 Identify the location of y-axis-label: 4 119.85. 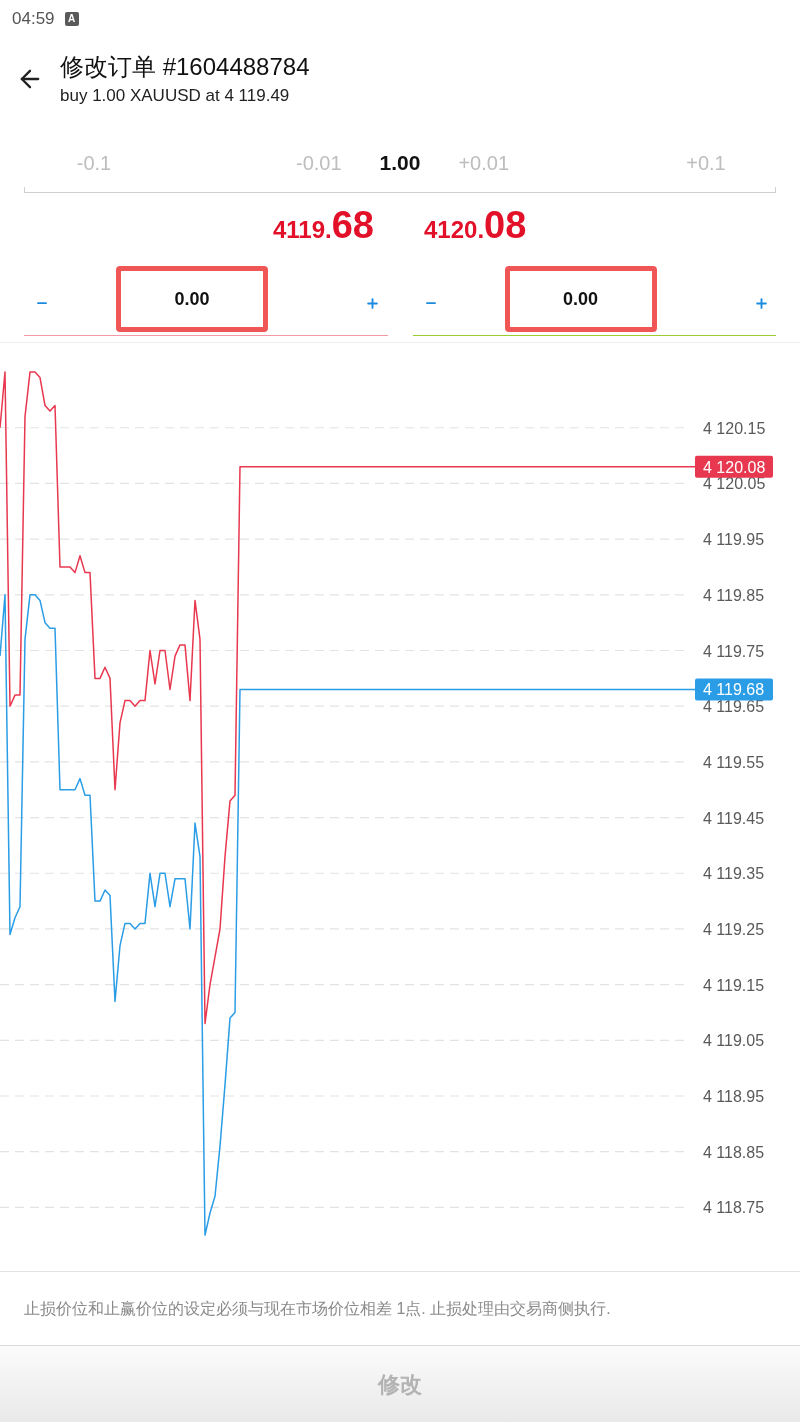
(734, 595).